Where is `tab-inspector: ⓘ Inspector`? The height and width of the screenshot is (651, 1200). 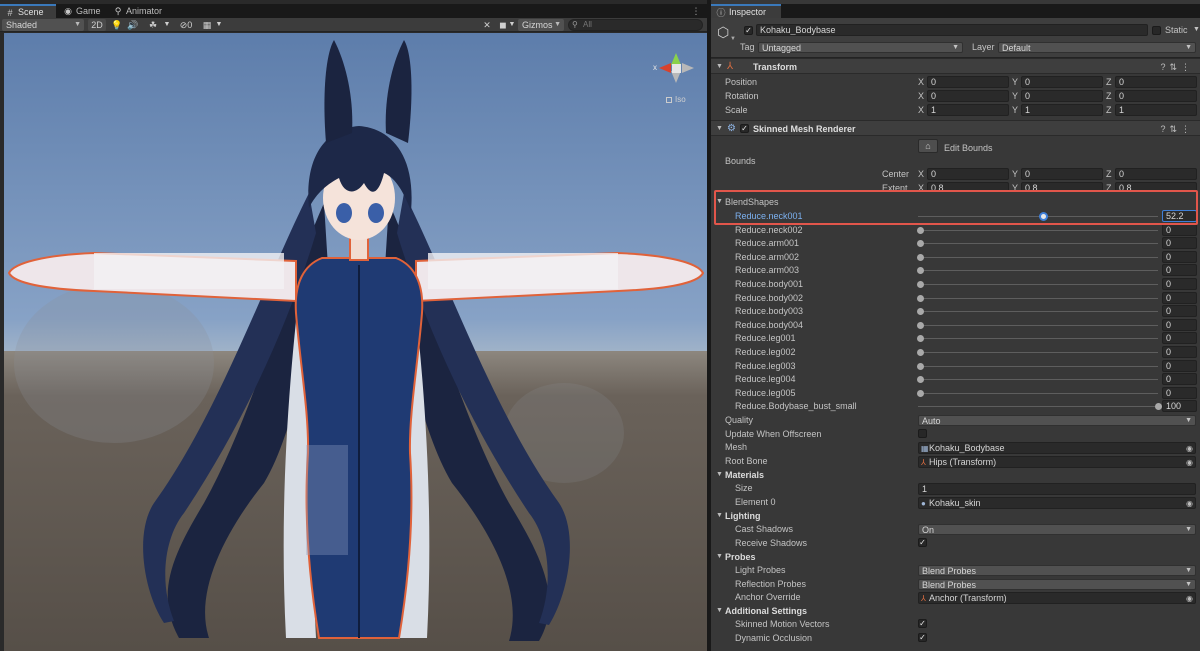
tab-inspector: ⓘ Inspector is located at coordinates (746, 11).